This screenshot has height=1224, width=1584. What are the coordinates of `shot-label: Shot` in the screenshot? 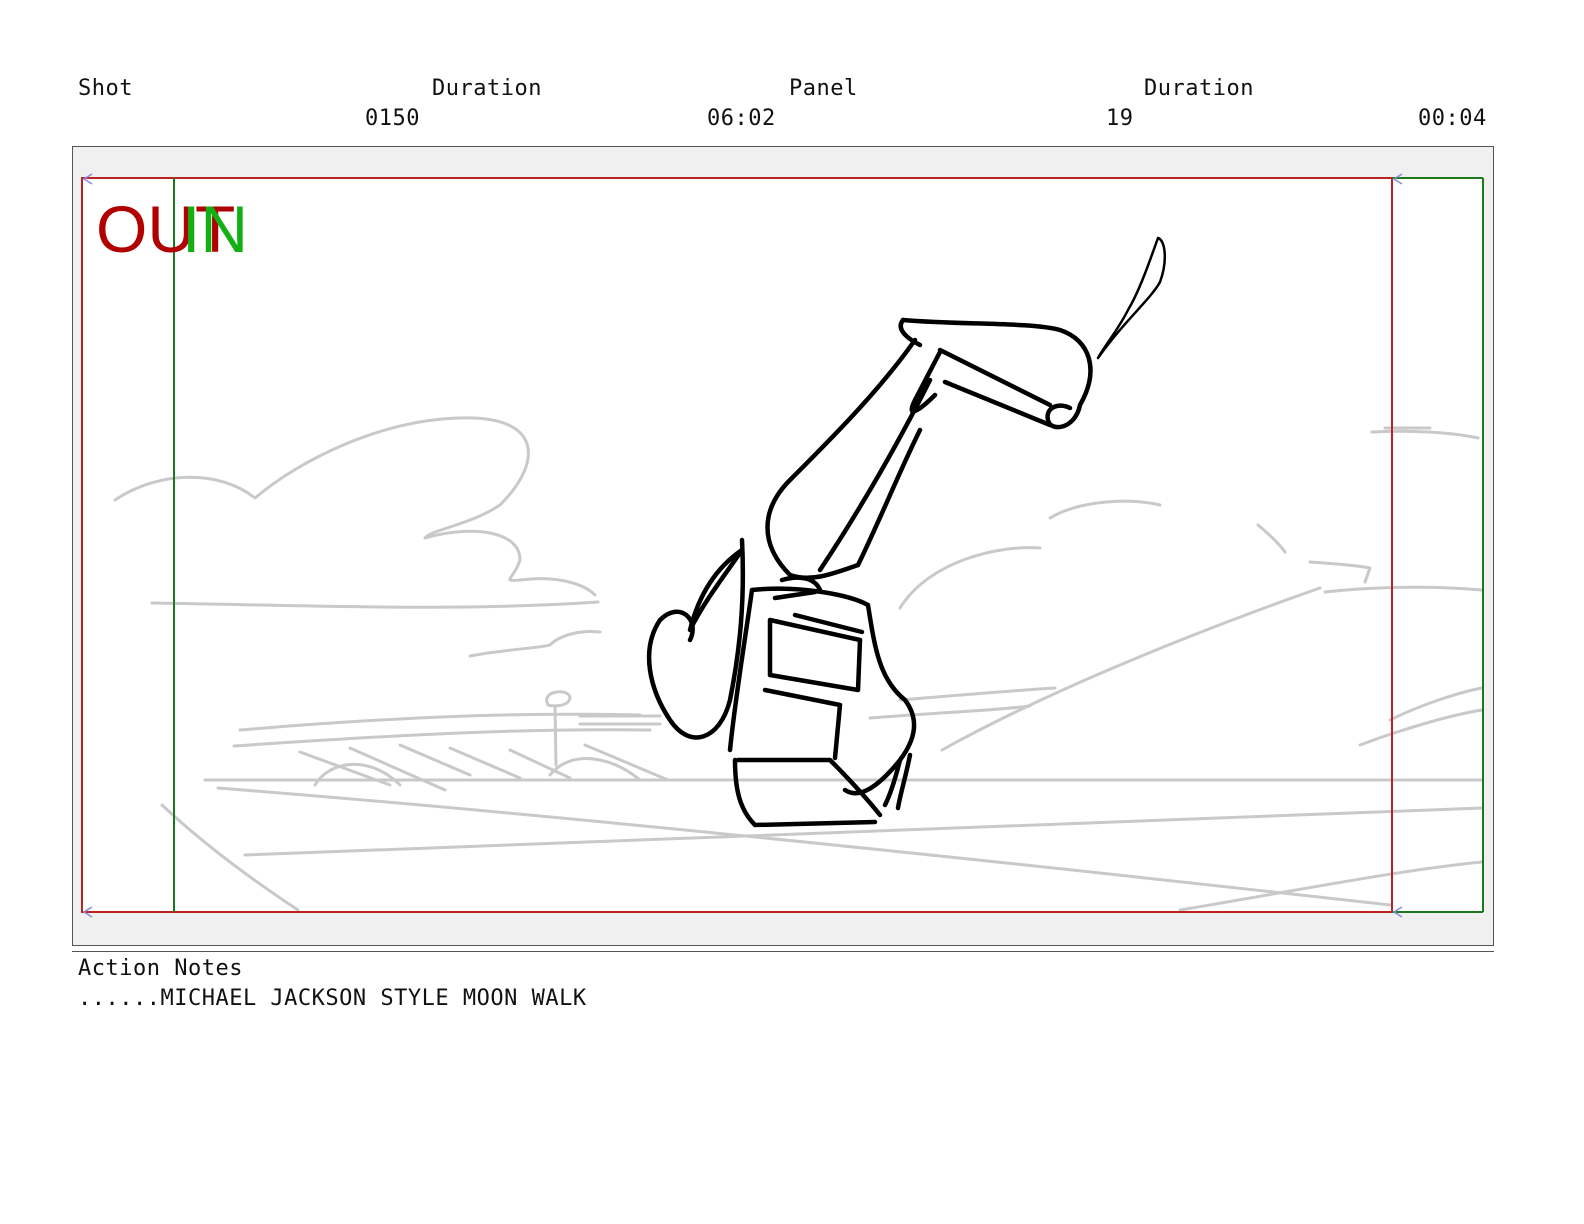 It's located at (105, 88).